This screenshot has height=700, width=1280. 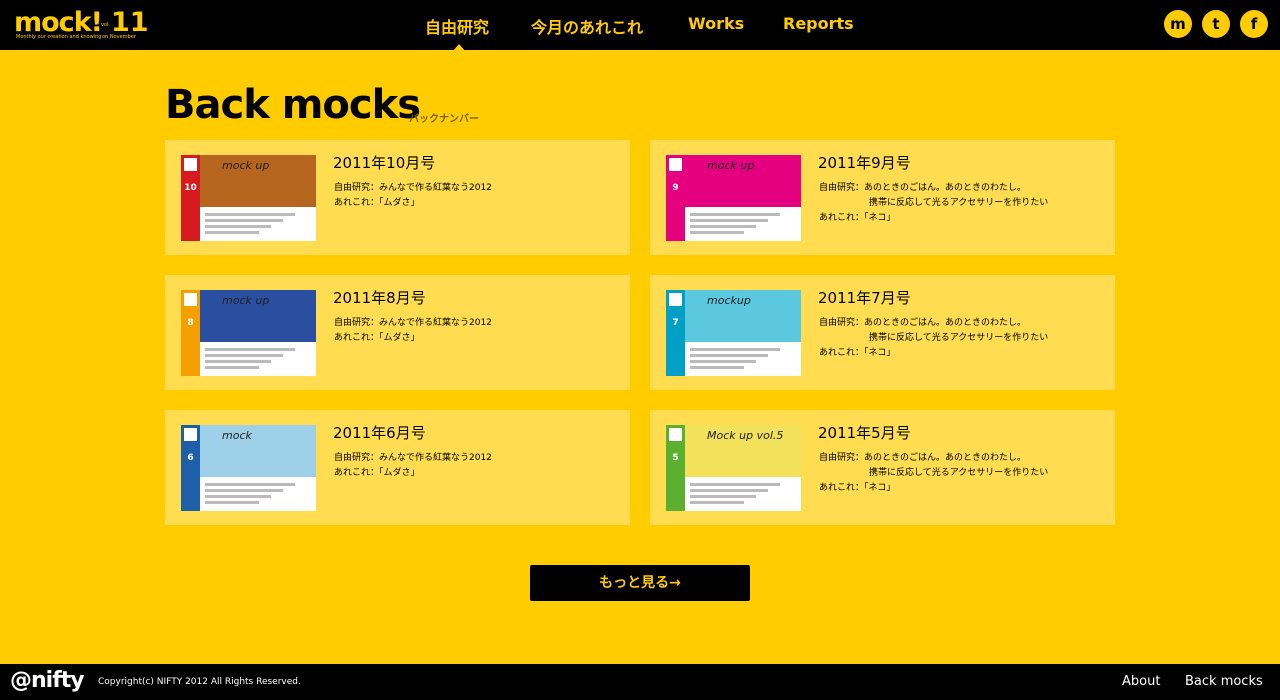 I want to click on thumbnail-hero-text: mockup, so click(x=729, y=300).